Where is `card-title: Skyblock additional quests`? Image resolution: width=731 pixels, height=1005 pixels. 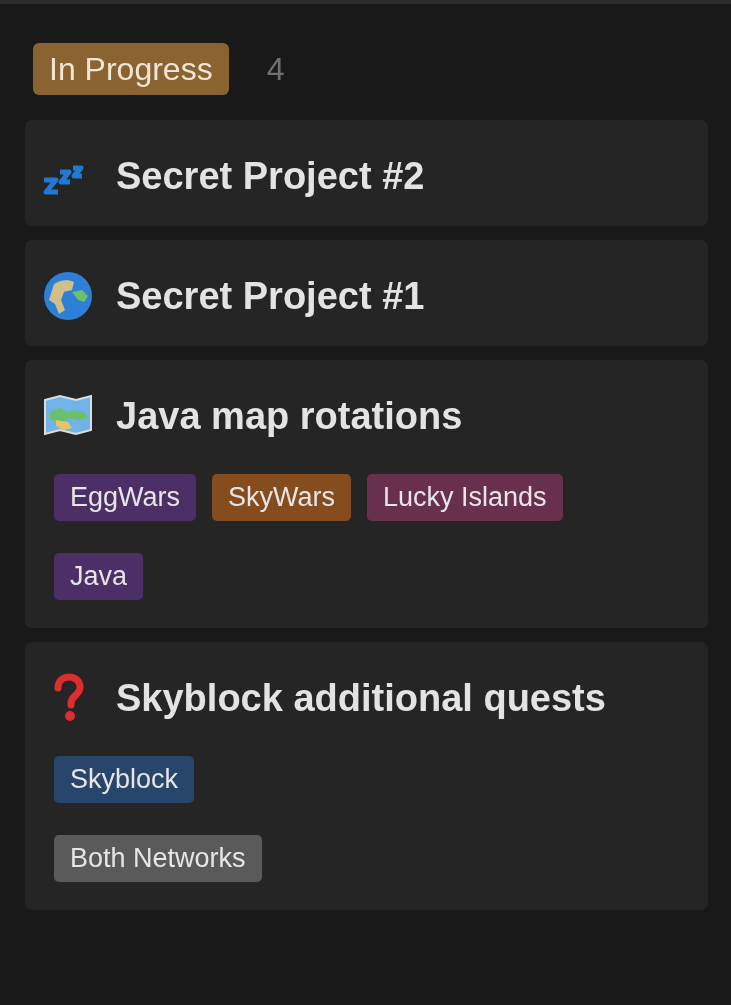
card-title: Skyblock additional quests is located at coordinates (361, 698).